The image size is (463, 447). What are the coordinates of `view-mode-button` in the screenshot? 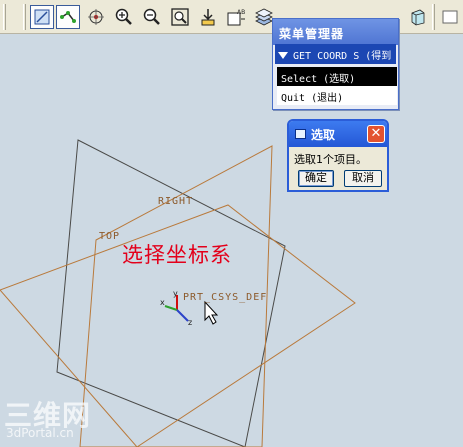 It's located at (42, 17).